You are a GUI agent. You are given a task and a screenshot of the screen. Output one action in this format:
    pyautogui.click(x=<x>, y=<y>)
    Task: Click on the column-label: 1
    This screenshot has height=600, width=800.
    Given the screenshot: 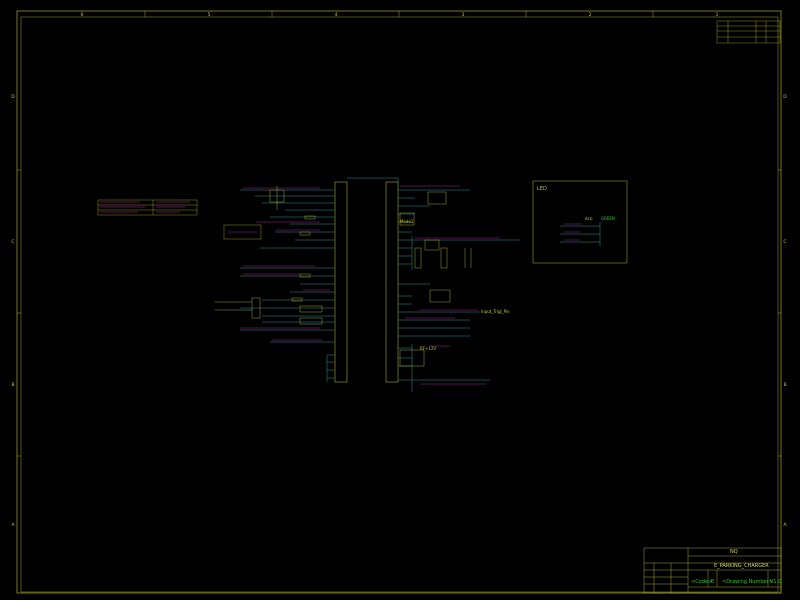 What is the action you would take?
    pyautogui.click(x=717, y=15)
    